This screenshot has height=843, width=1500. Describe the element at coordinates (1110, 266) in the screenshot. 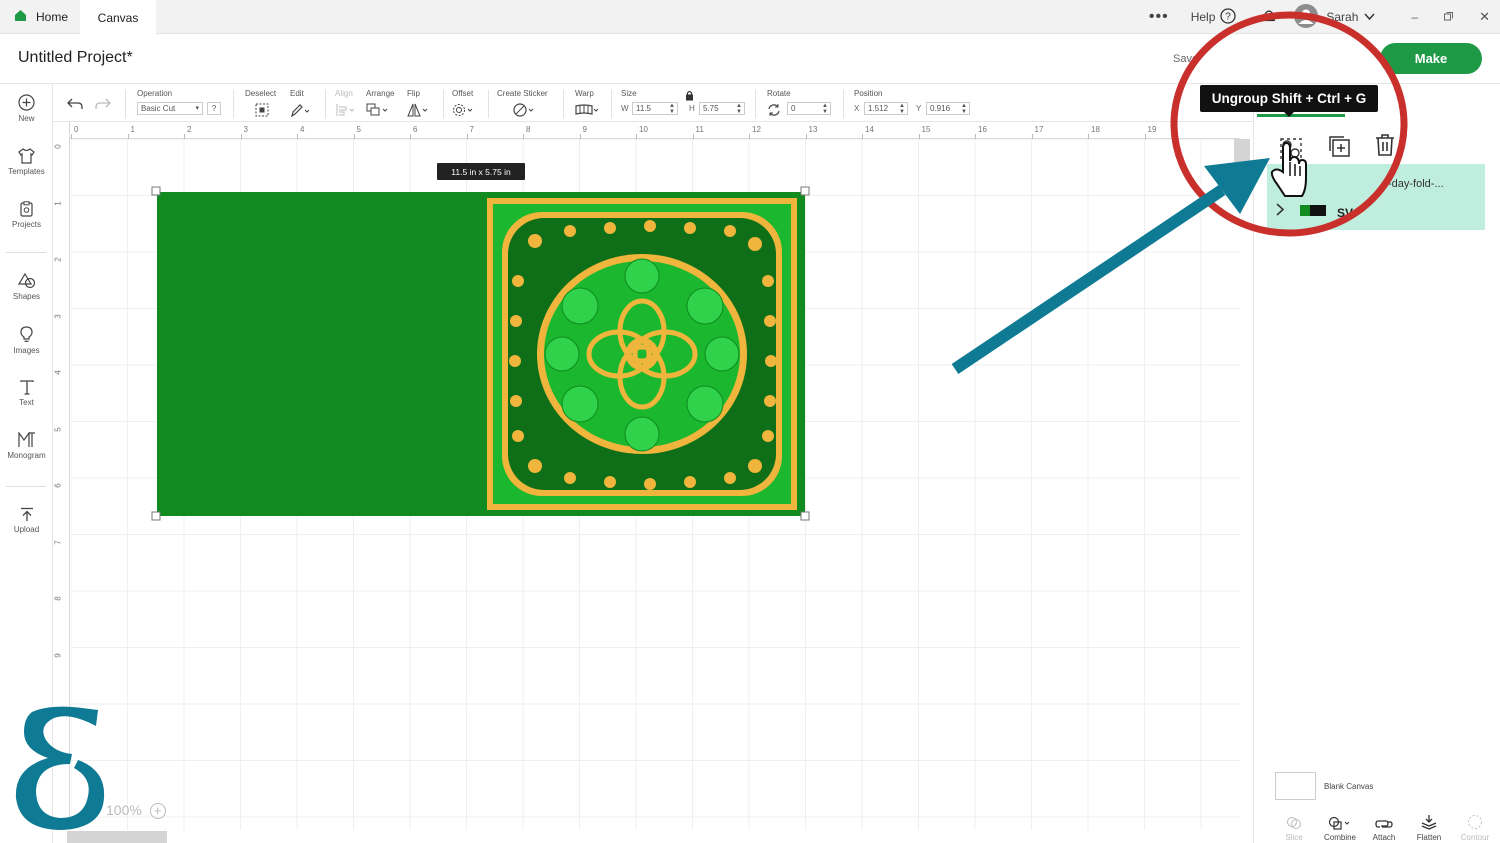

I see `teal-arrow-icon` at that location.